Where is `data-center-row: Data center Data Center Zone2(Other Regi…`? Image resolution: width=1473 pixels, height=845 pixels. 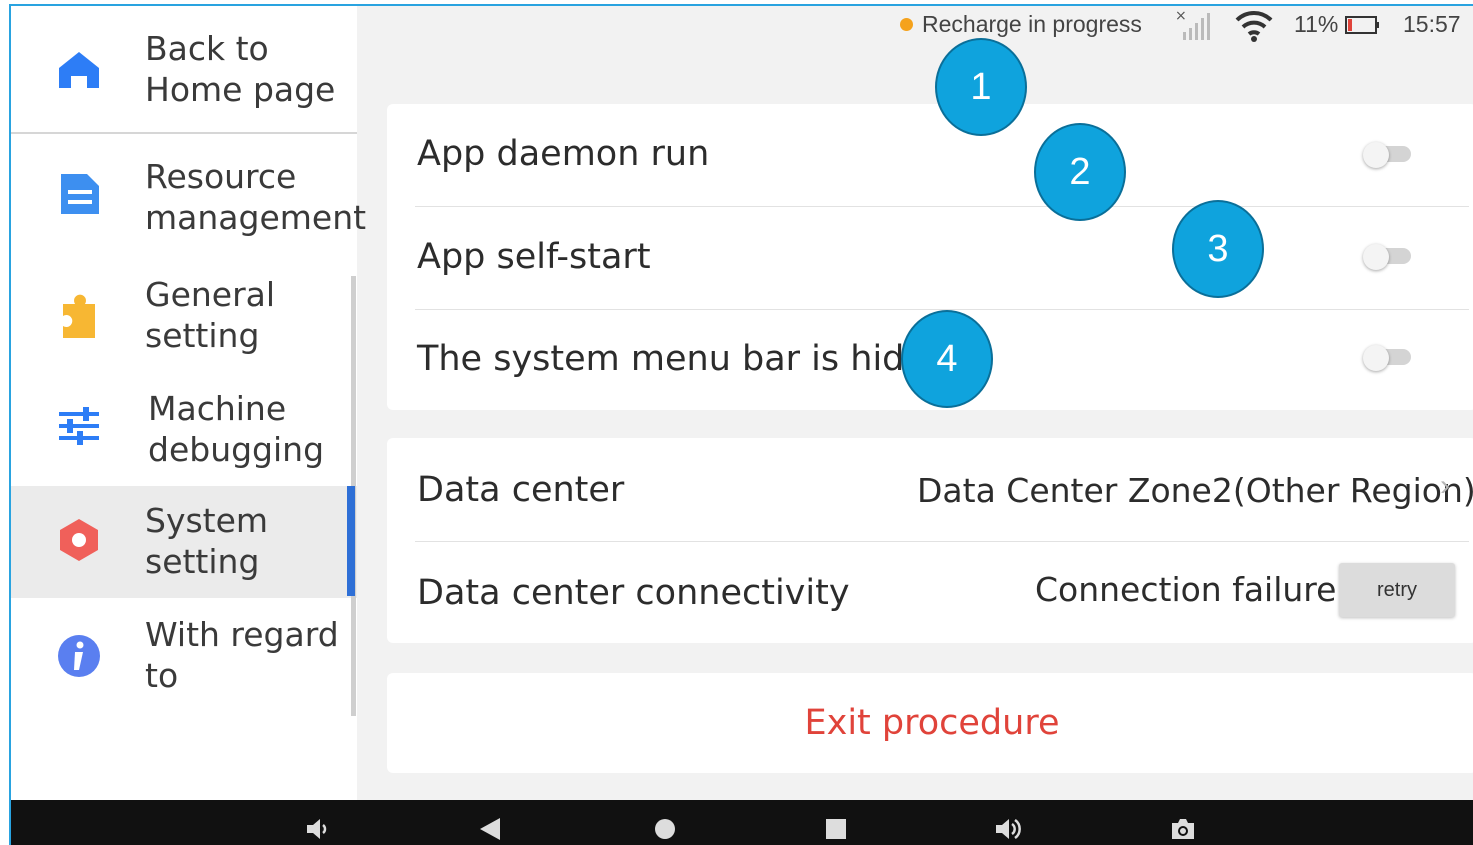 data-center-row: Data center Data Center Zone2(Other Regi… is located at coordinates (930, 489).